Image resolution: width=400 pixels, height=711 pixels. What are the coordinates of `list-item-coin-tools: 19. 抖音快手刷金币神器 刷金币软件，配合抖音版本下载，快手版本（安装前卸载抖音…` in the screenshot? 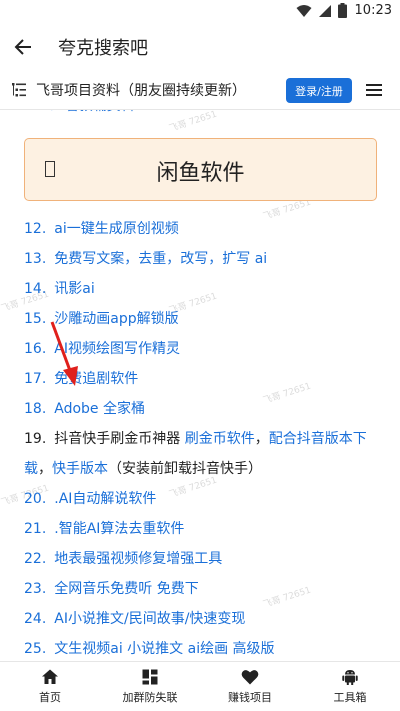 It's located at (195, 454).